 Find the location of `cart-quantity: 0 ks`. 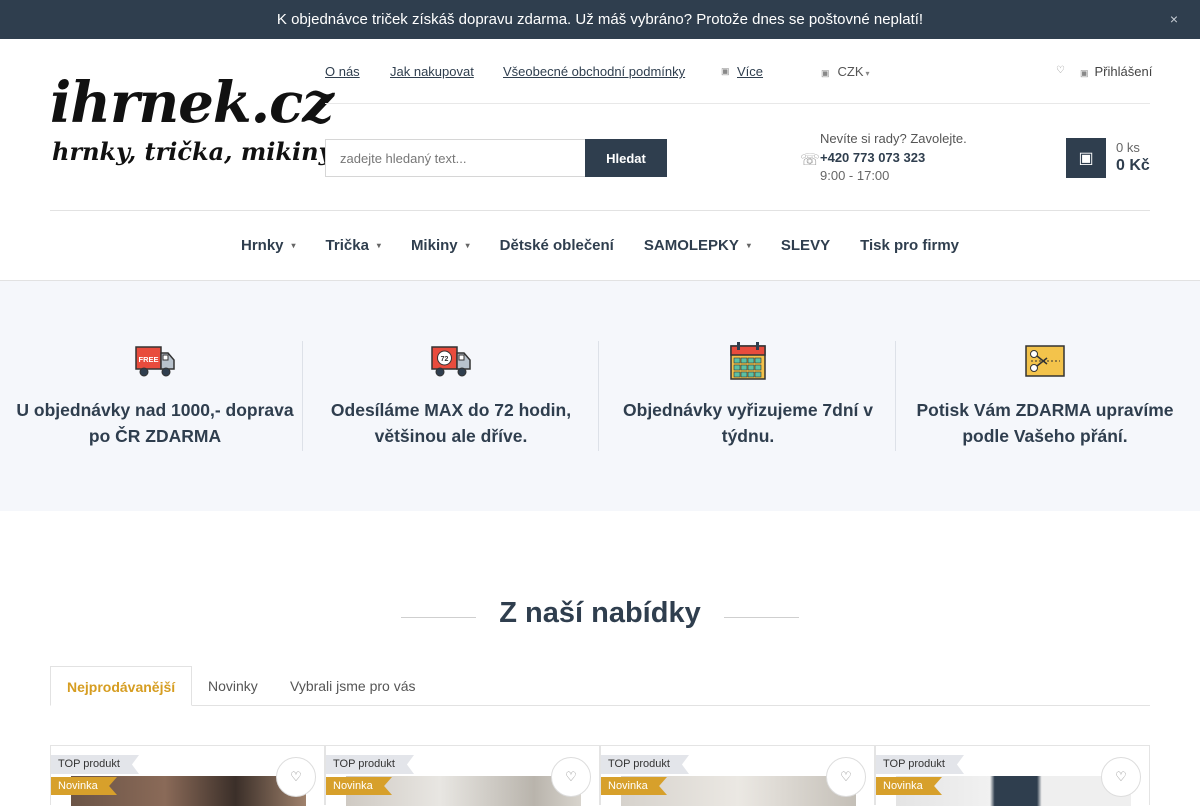

cart-quantity: 0 ks is located at coordinates (1128, 147).